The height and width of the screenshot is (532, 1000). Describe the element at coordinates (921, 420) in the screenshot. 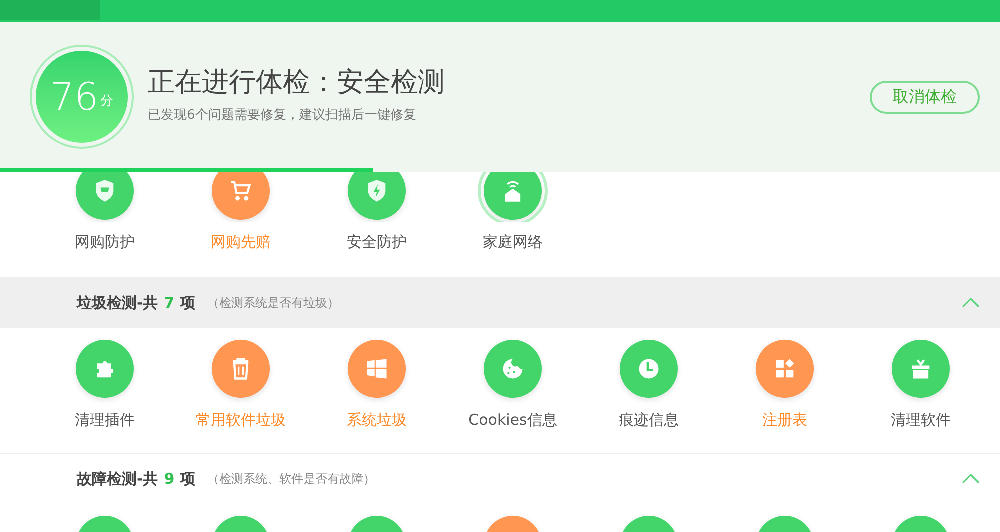

I see `check-item-label: 清理软件` at that location.